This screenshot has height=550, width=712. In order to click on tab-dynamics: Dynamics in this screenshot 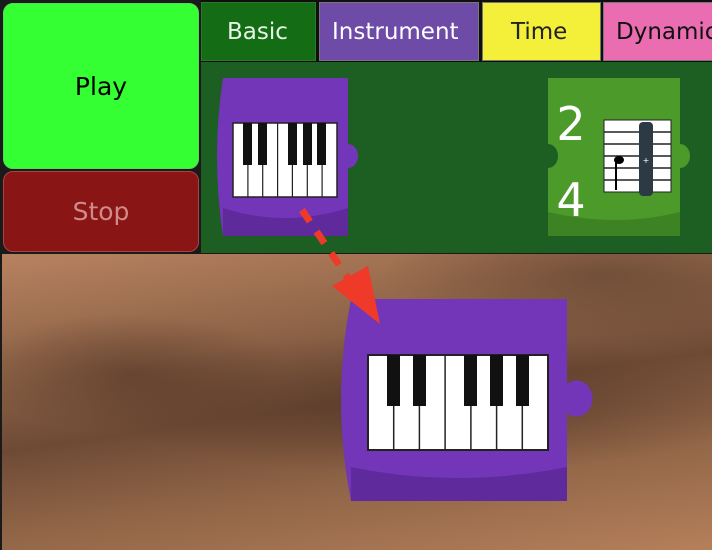, I will do `click(657, 31)`.